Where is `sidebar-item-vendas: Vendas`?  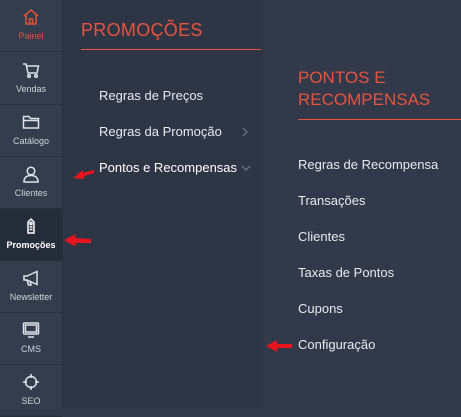 sidebar-item-vendas: Vendas is located at coordinates (31, 79).